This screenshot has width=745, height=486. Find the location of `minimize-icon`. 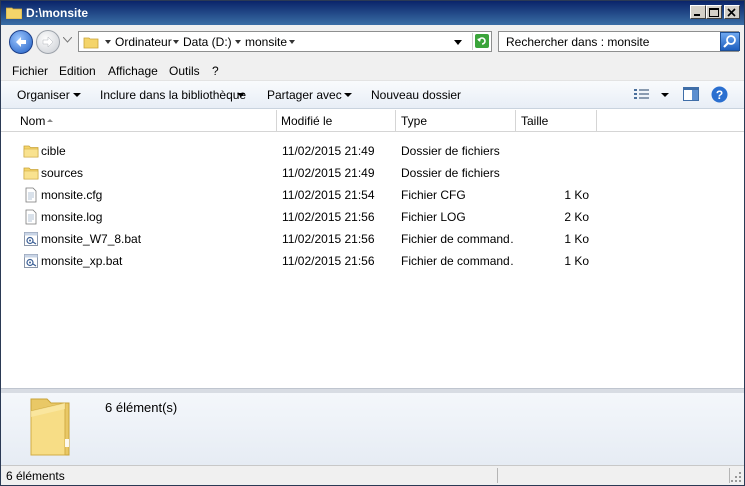

minimize-icon is located at coordinates (697, 15).